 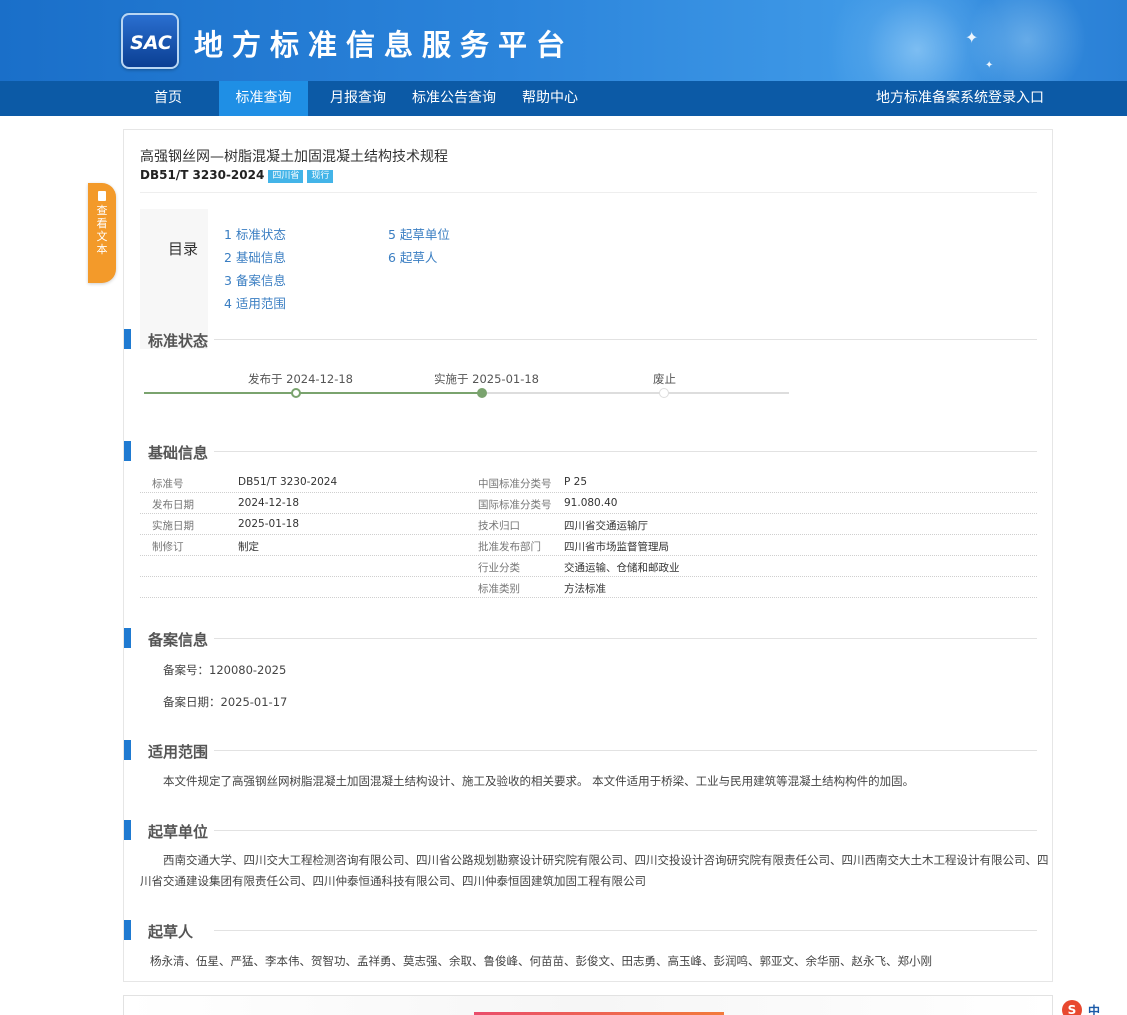 I want to click on timeline-pending-line, so click(x=635, y=393).